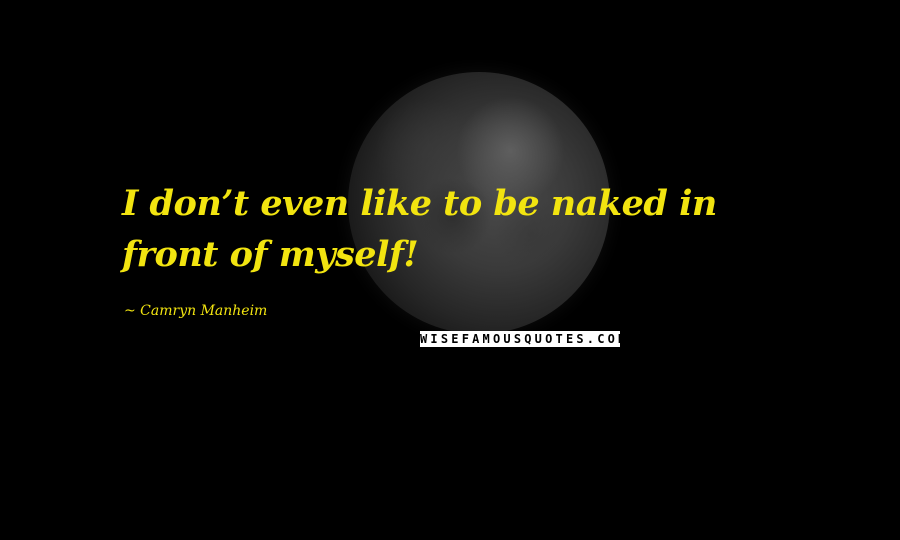 The image size is (900, 540). Describe the element at coordinates (196, 311) in the screenshot. I see `quote-author: ~ Camryn Manheim` at that location.